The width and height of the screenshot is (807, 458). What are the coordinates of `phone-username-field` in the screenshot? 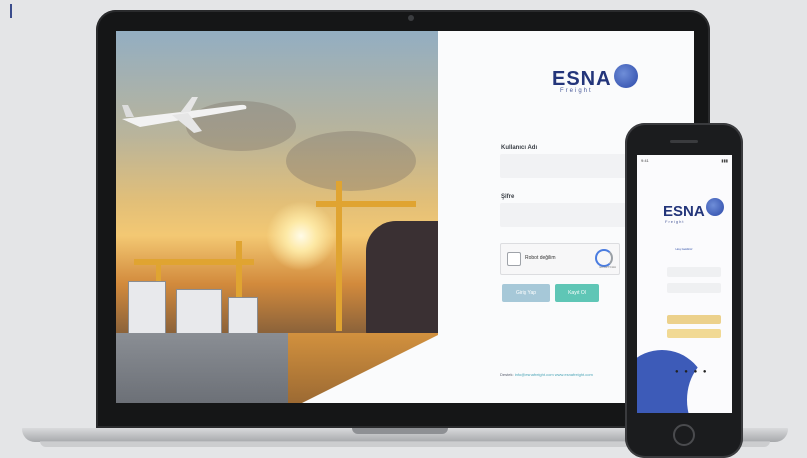 It's located at (694, 272).